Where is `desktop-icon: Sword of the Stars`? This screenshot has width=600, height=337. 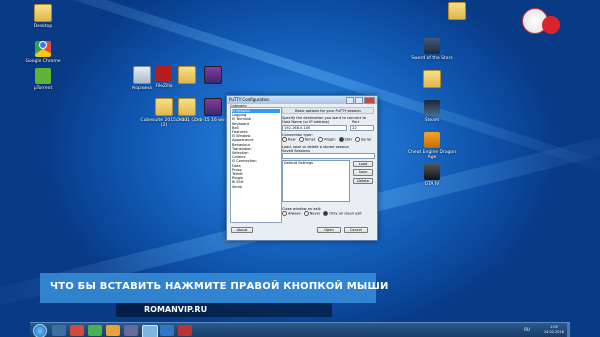 desktop-icon: Sword of the Stars is located at coordinates (432, 49).